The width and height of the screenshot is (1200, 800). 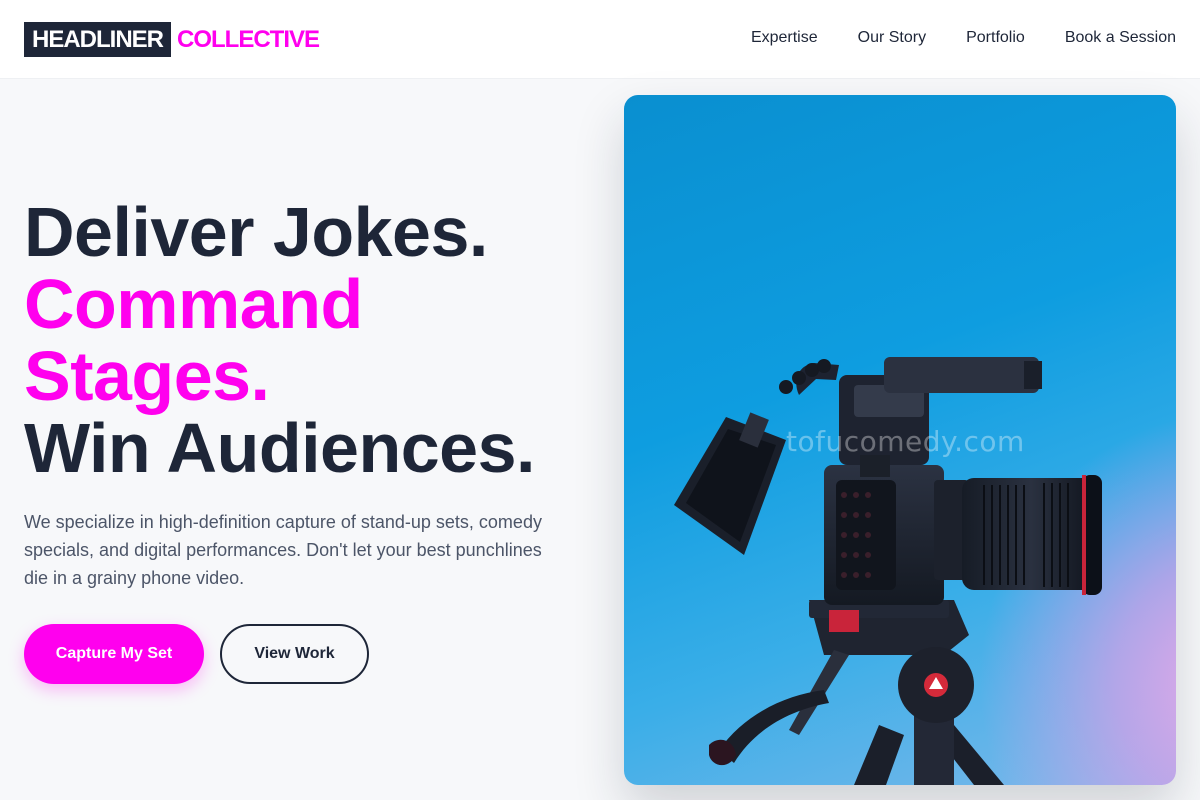 I want to click on view-work-button: View Work, so click(x=294, y=654).